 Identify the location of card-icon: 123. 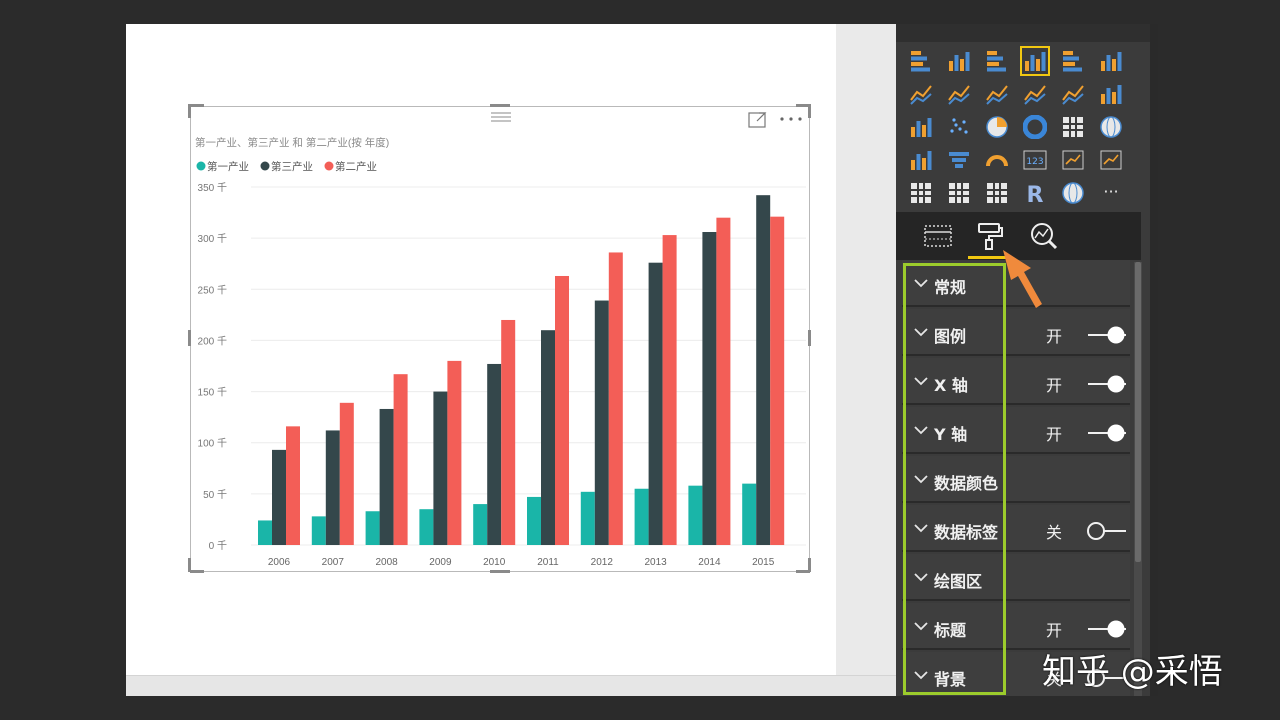
(1035, 160).